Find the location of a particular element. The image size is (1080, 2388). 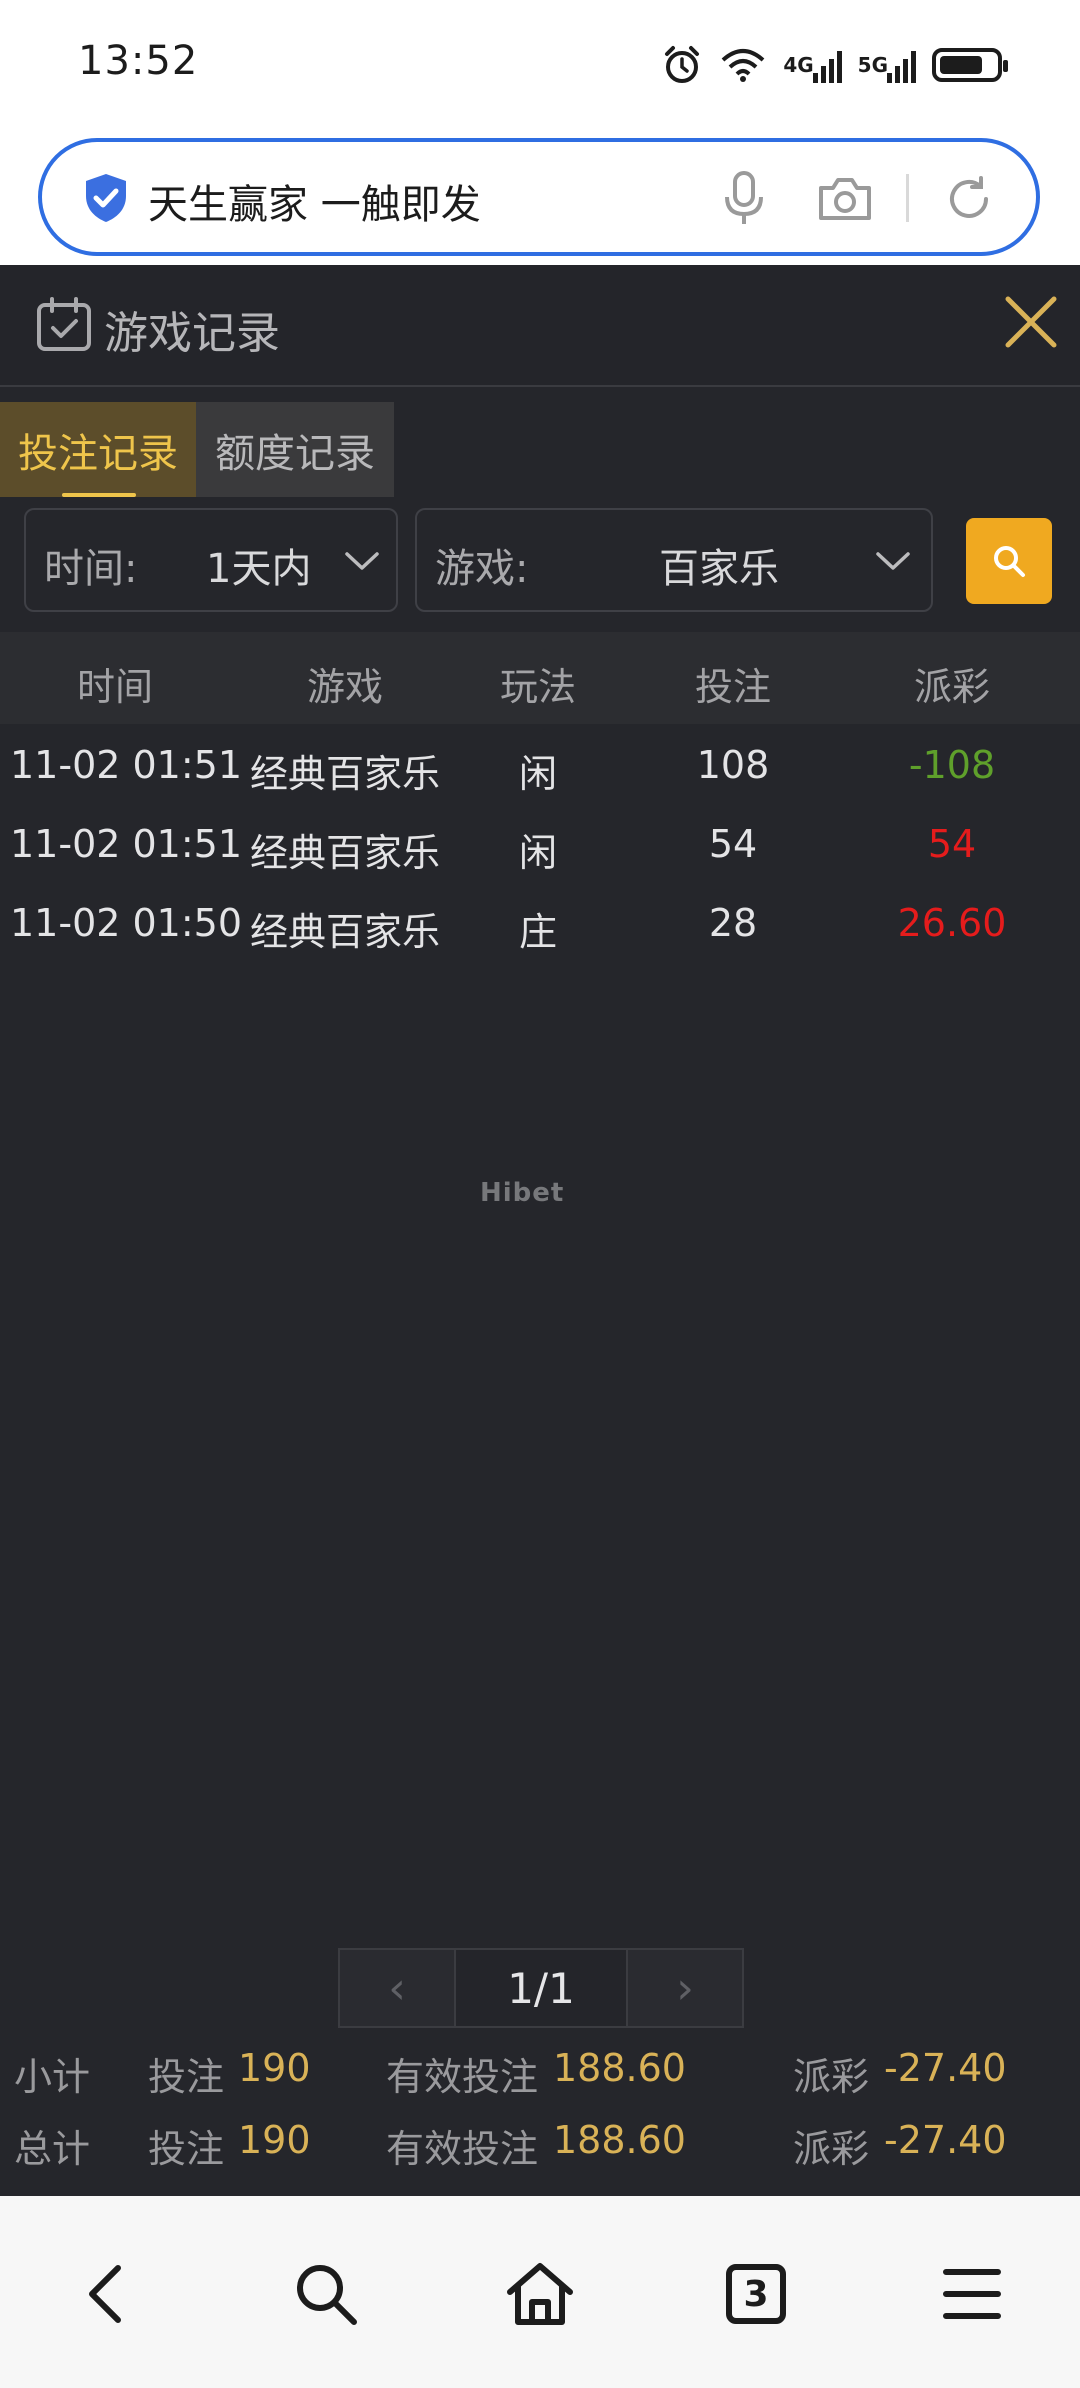

back-icon is located at coordinates (106, 2294).